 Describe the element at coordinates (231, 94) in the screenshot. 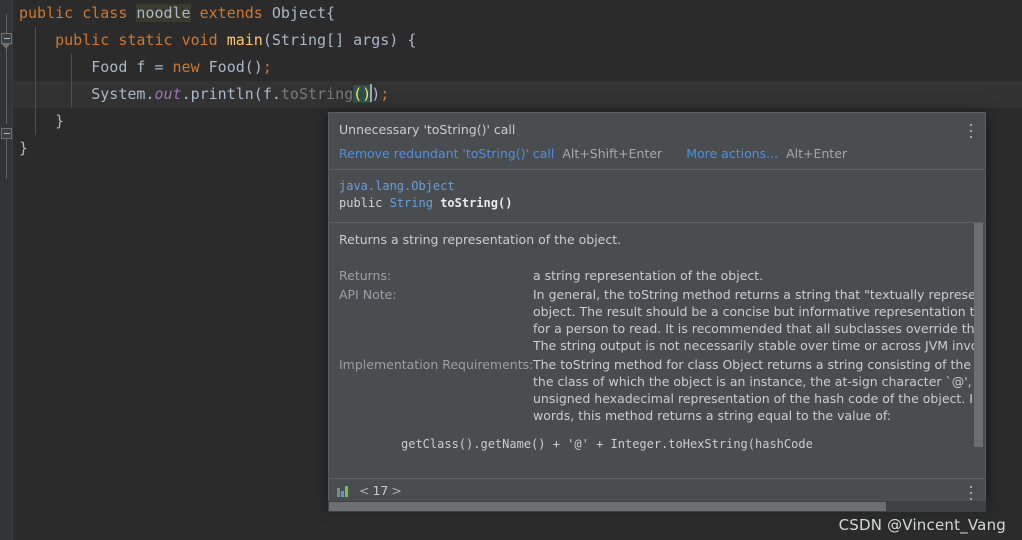

I see `code-token: .println(f.` at that location.